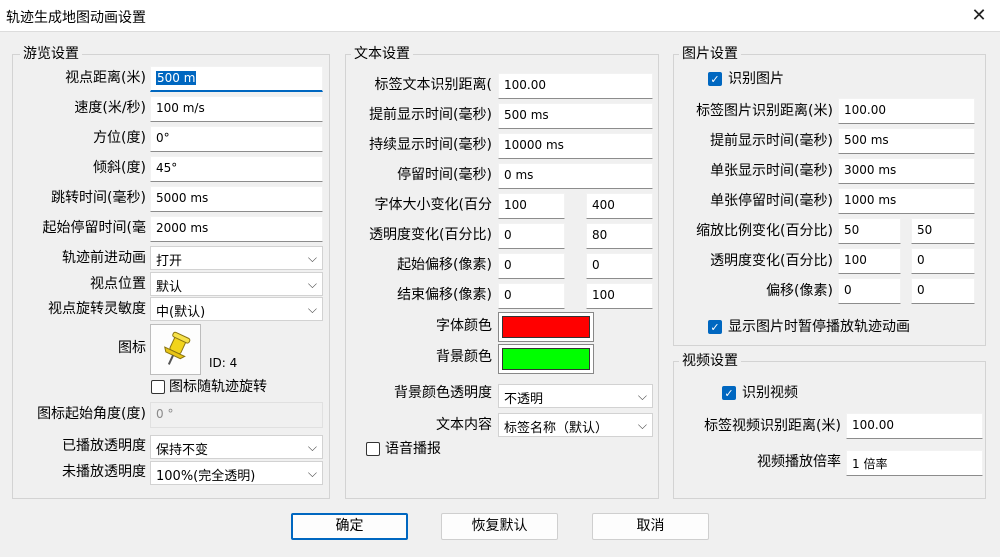 This screenshot has width=1000, height=557. What do you see at coordinates (914, 426) in the screenshot?
I see `video-label-dist-input: 100.00` at bounding box center [914, 426].